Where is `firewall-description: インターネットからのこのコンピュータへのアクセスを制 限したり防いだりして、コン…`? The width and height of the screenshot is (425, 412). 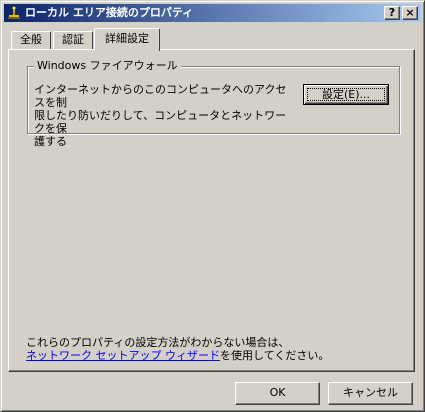
firewall-description: インターネットからのこのコンピュータへのアクセスを制 限したり防いだりして、コン… is located at coordinates (164, 115).